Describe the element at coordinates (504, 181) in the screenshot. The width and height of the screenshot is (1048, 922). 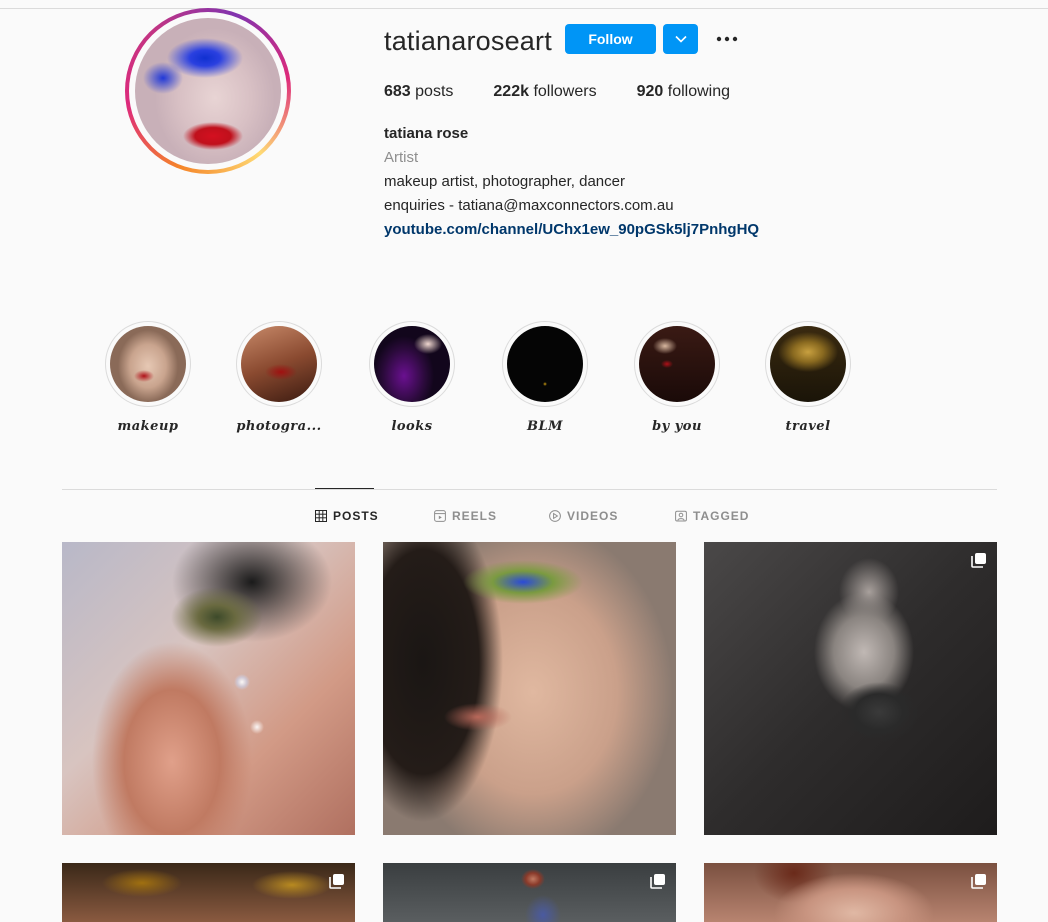
I see `bio-line: makeup artist, photographer, dancer` at that location.